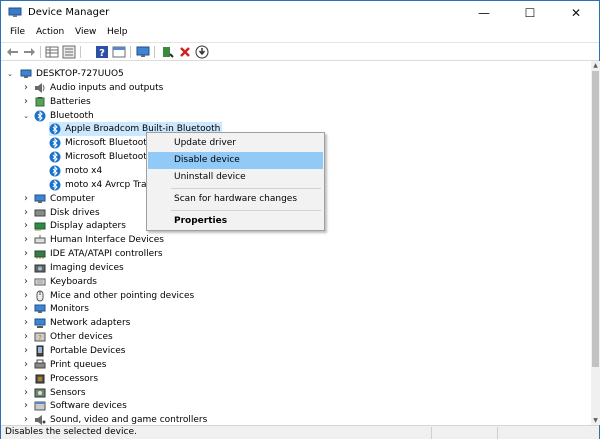 This screenshot has height=439, width=600. I want to click on menu-item-properties: Properties, so click(235, 221).